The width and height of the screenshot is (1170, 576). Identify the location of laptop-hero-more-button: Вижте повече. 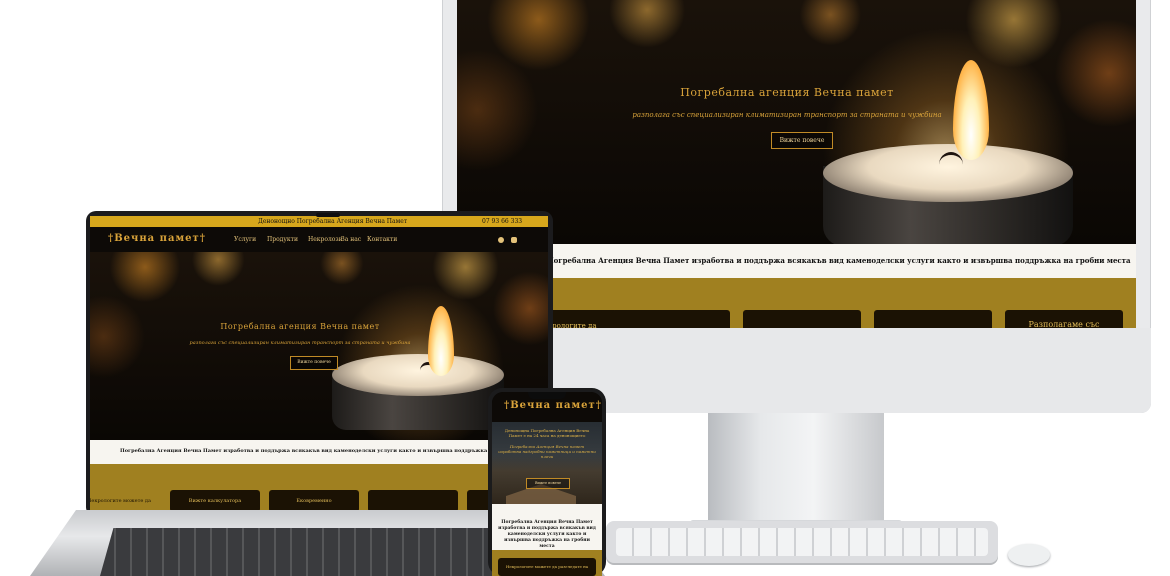
(314, 363).